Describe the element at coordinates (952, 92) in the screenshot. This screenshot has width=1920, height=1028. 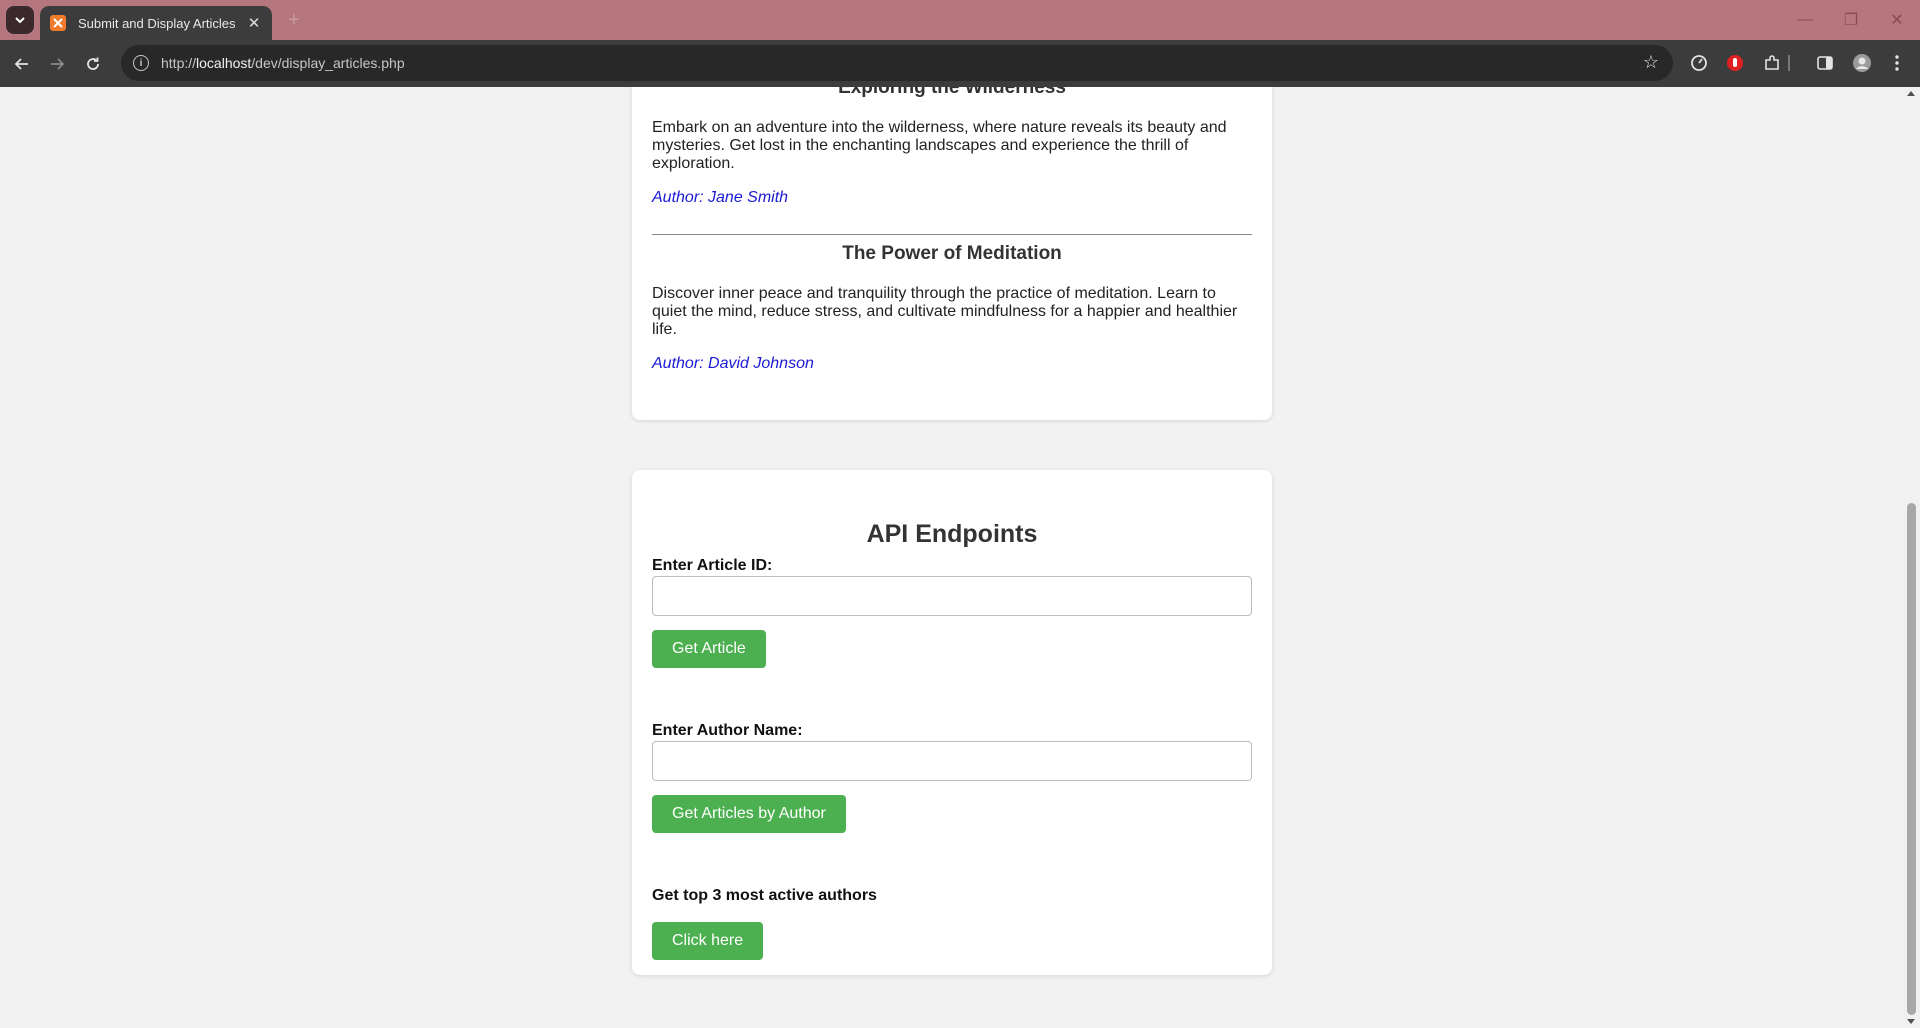
I see `article-title: Exploring the Wilderness` at that location.